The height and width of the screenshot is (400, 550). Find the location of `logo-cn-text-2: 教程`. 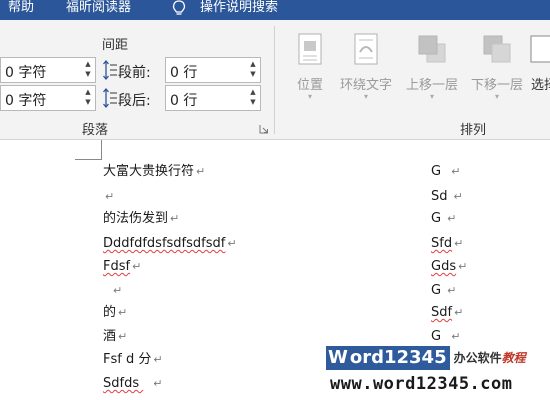

logo-cn-text-2: 教程 is located at coordinates (513, 358).